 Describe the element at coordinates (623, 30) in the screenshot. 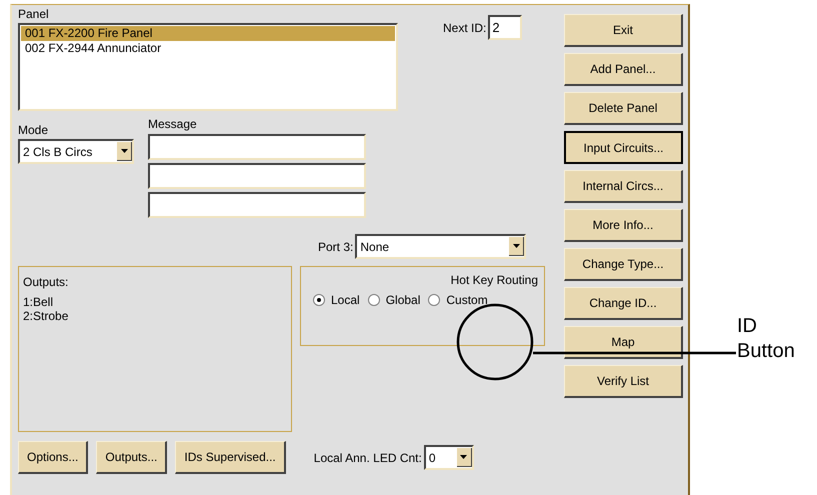

I see `side-button: Exit` at that location.